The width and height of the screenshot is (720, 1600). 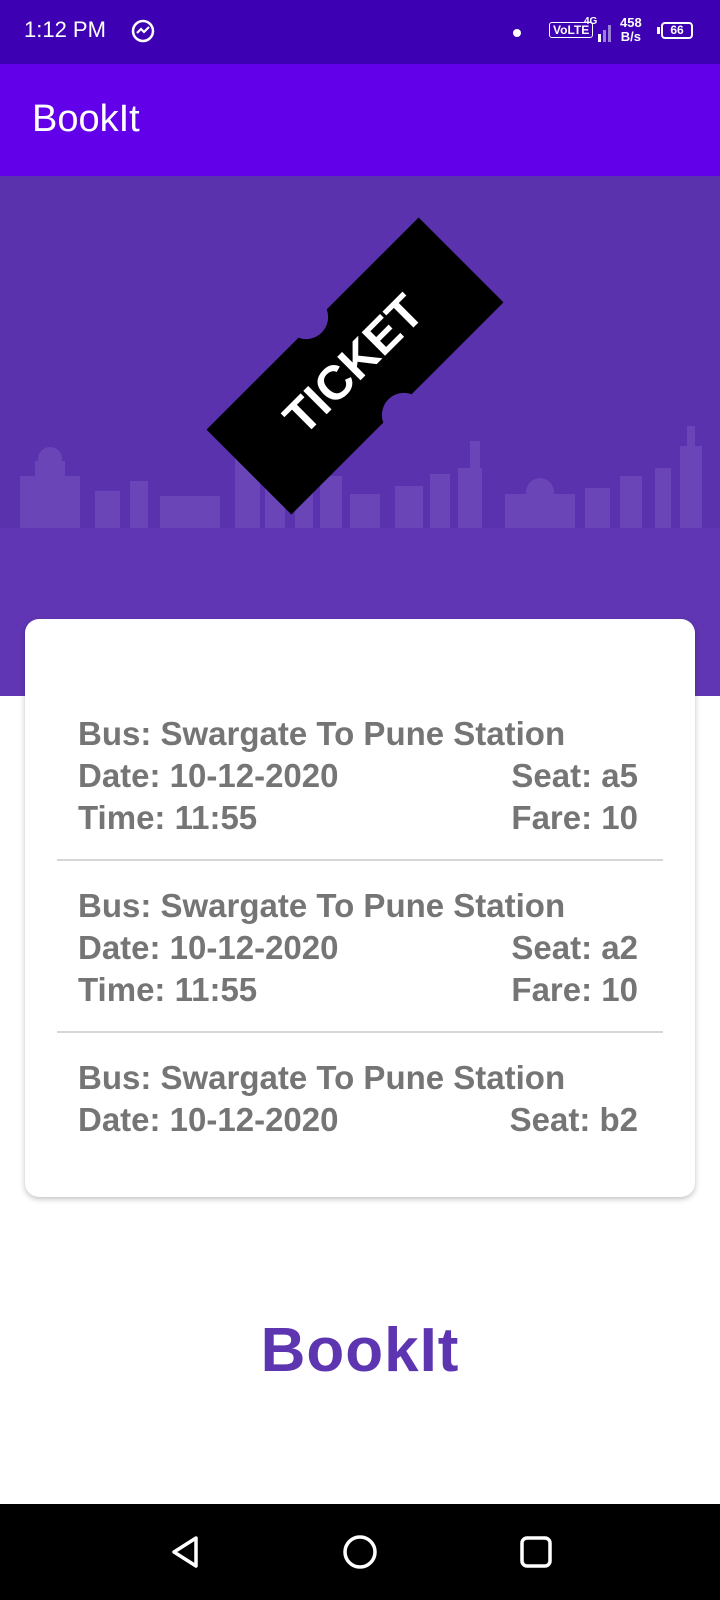 What do you see at coordinates (631, 22) in the screenshot?
I see `speed-value: 458` at bounding box center [631, 22].